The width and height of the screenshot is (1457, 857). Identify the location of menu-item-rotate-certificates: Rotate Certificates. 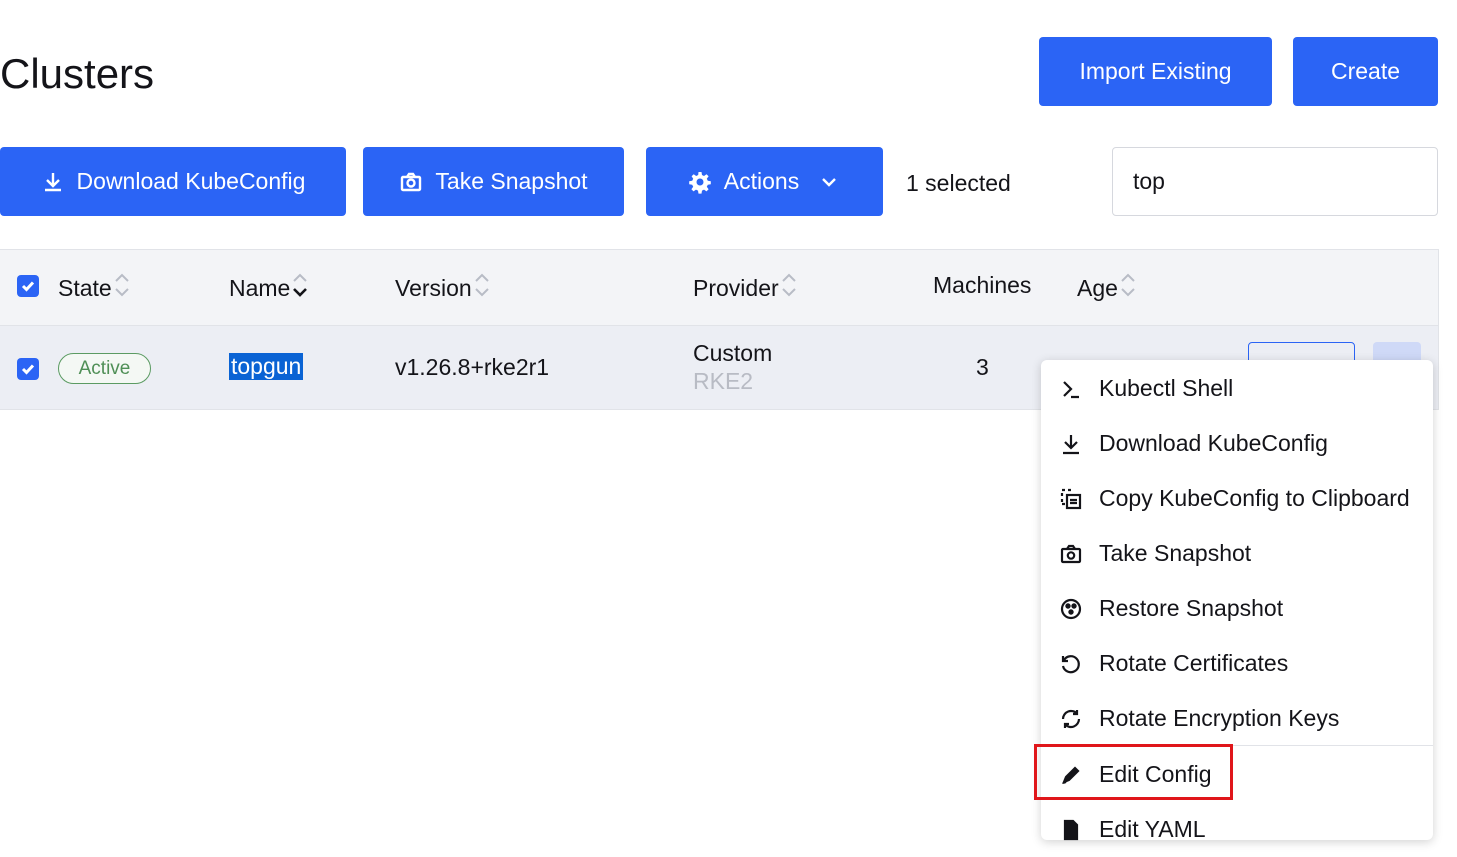
(1237, 663).